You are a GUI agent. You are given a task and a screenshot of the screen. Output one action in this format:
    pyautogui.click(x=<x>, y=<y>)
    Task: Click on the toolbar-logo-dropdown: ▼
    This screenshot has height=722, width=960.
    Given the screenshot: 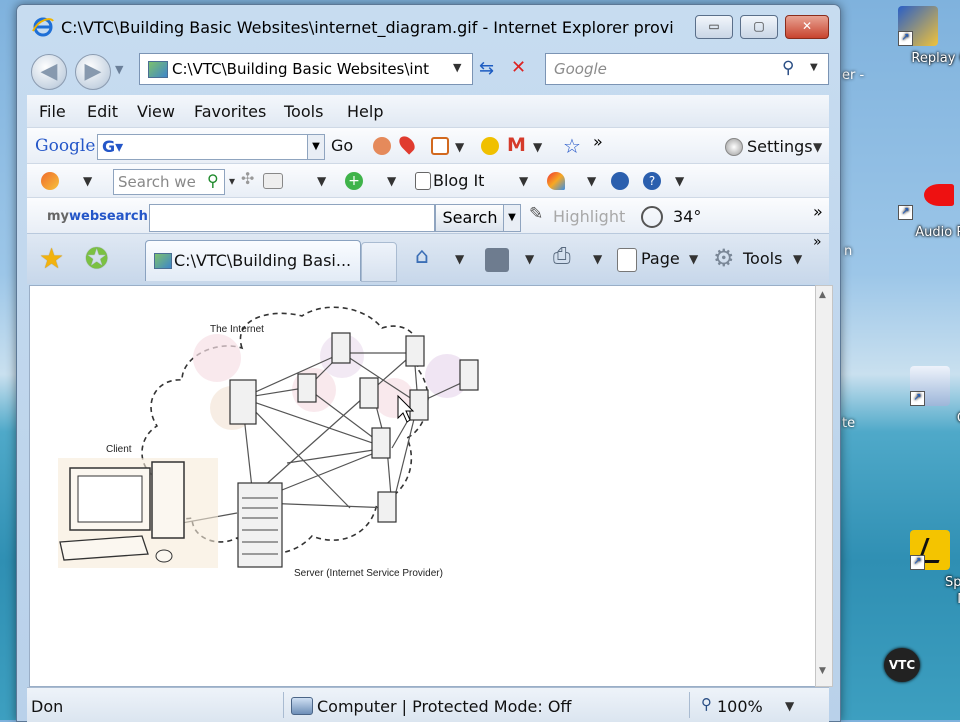 What is the action you would take?
    pyautogui.click(x=87, y=181)
    